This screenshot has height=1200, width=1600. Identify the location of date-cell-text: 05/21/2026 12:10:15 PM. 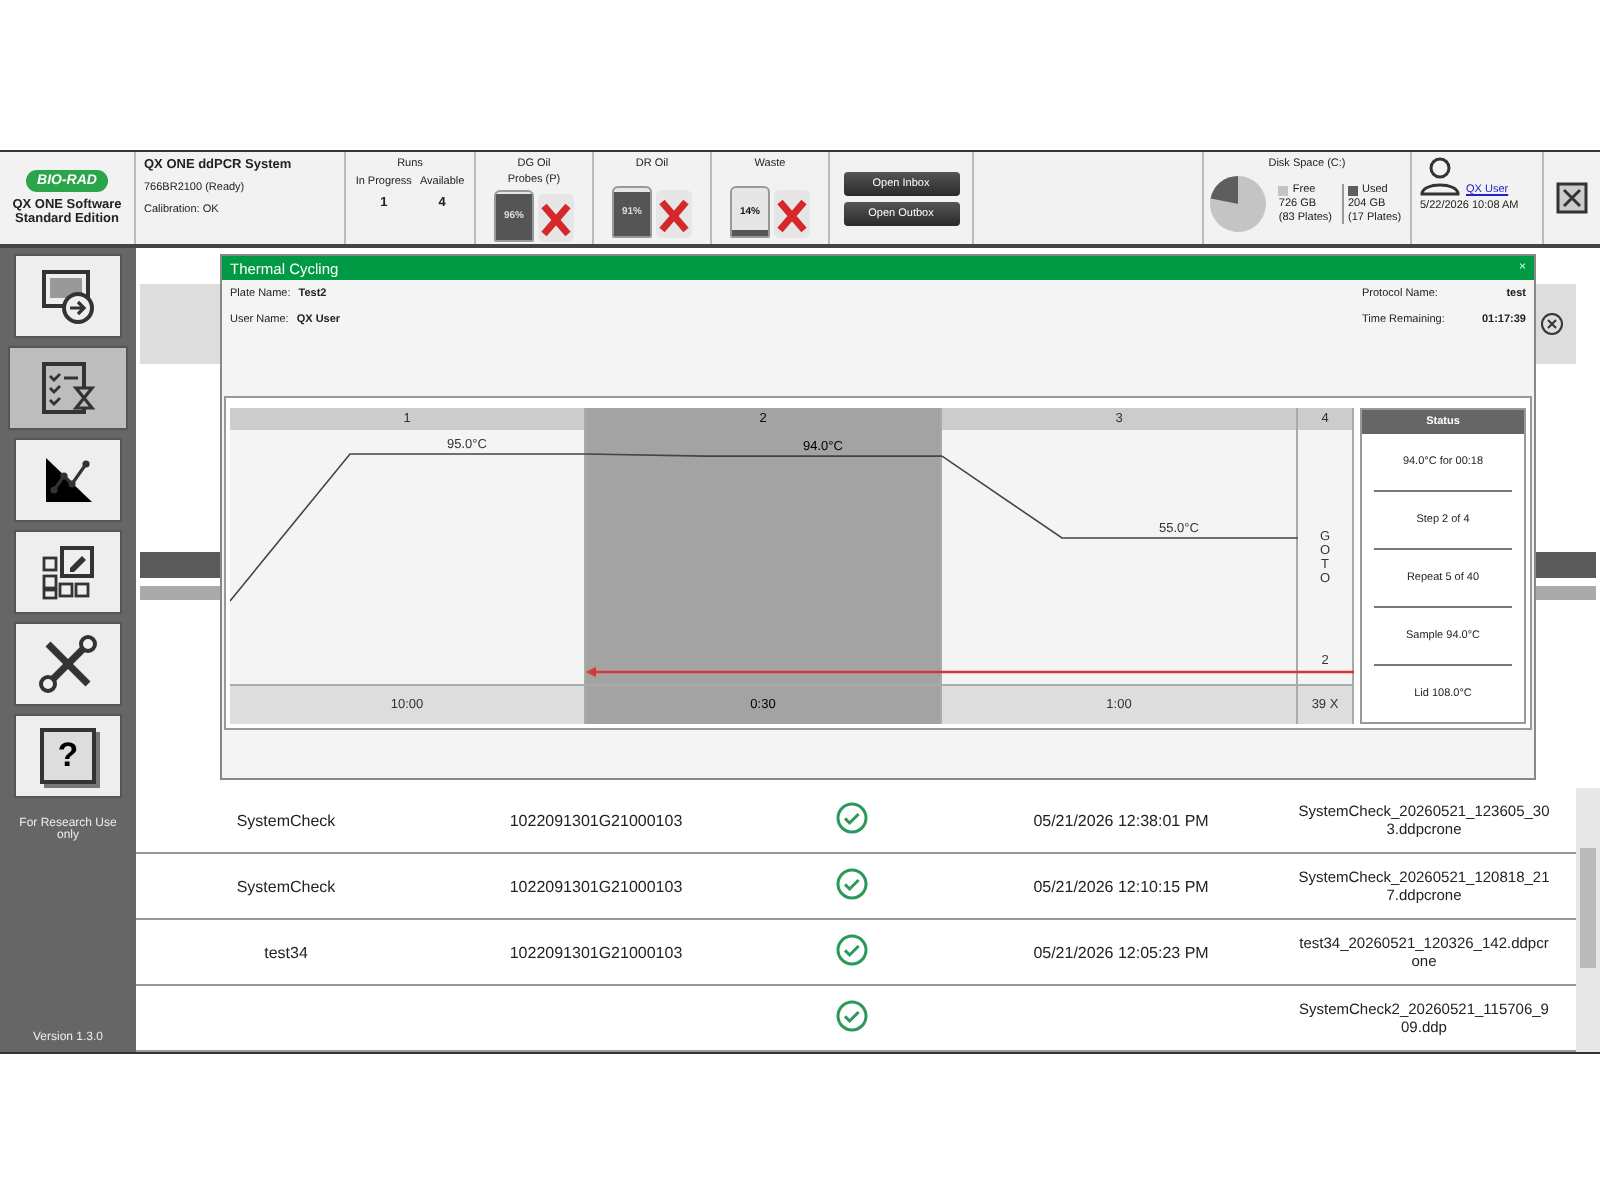
(1121, 886).